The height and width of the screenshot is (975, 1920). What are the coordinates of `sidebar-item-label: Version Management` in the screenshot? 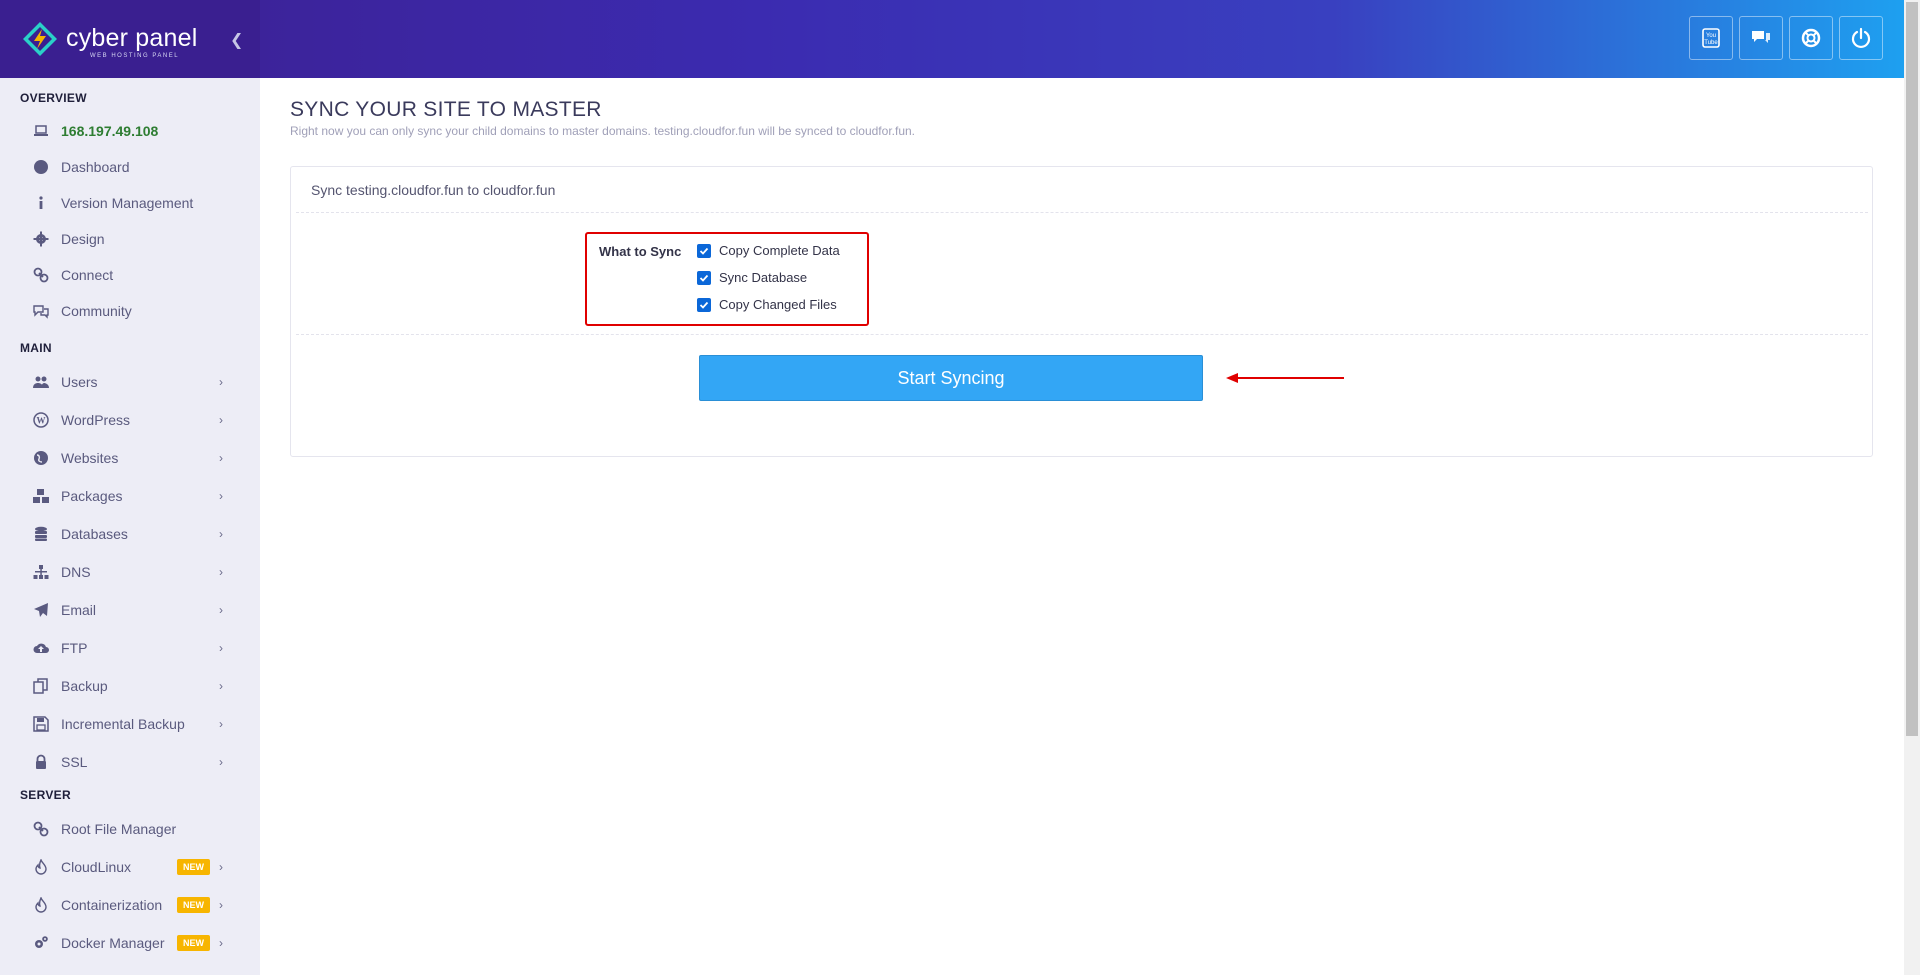 It's located at (127, 203).